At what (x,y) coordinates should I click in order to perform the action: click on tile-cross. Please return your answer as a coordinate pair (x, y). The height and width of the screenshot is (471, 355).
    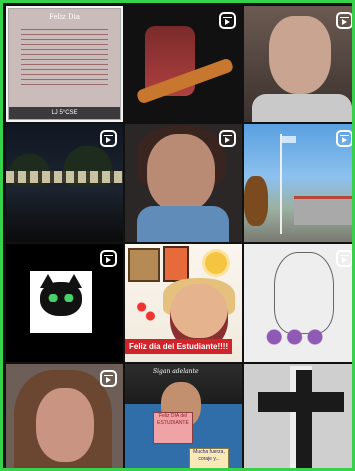
    Looking at the image, I should click on (298, 416).